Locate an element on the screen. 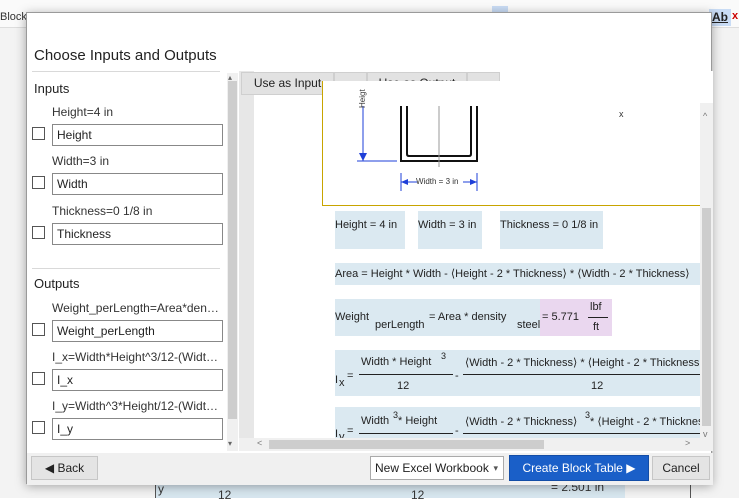 Image resolution: width=739 pixels, height=502 pixels. input-checkbox-width is located at coordinates (38, 182).